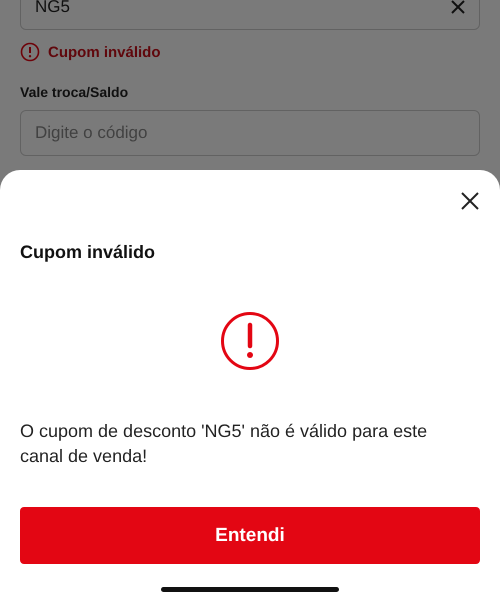  What do you see at coordinates (75, 92) in the screenshot?
I see `field-label: Vale troca/Saldo` at bounding box center [75, 92].